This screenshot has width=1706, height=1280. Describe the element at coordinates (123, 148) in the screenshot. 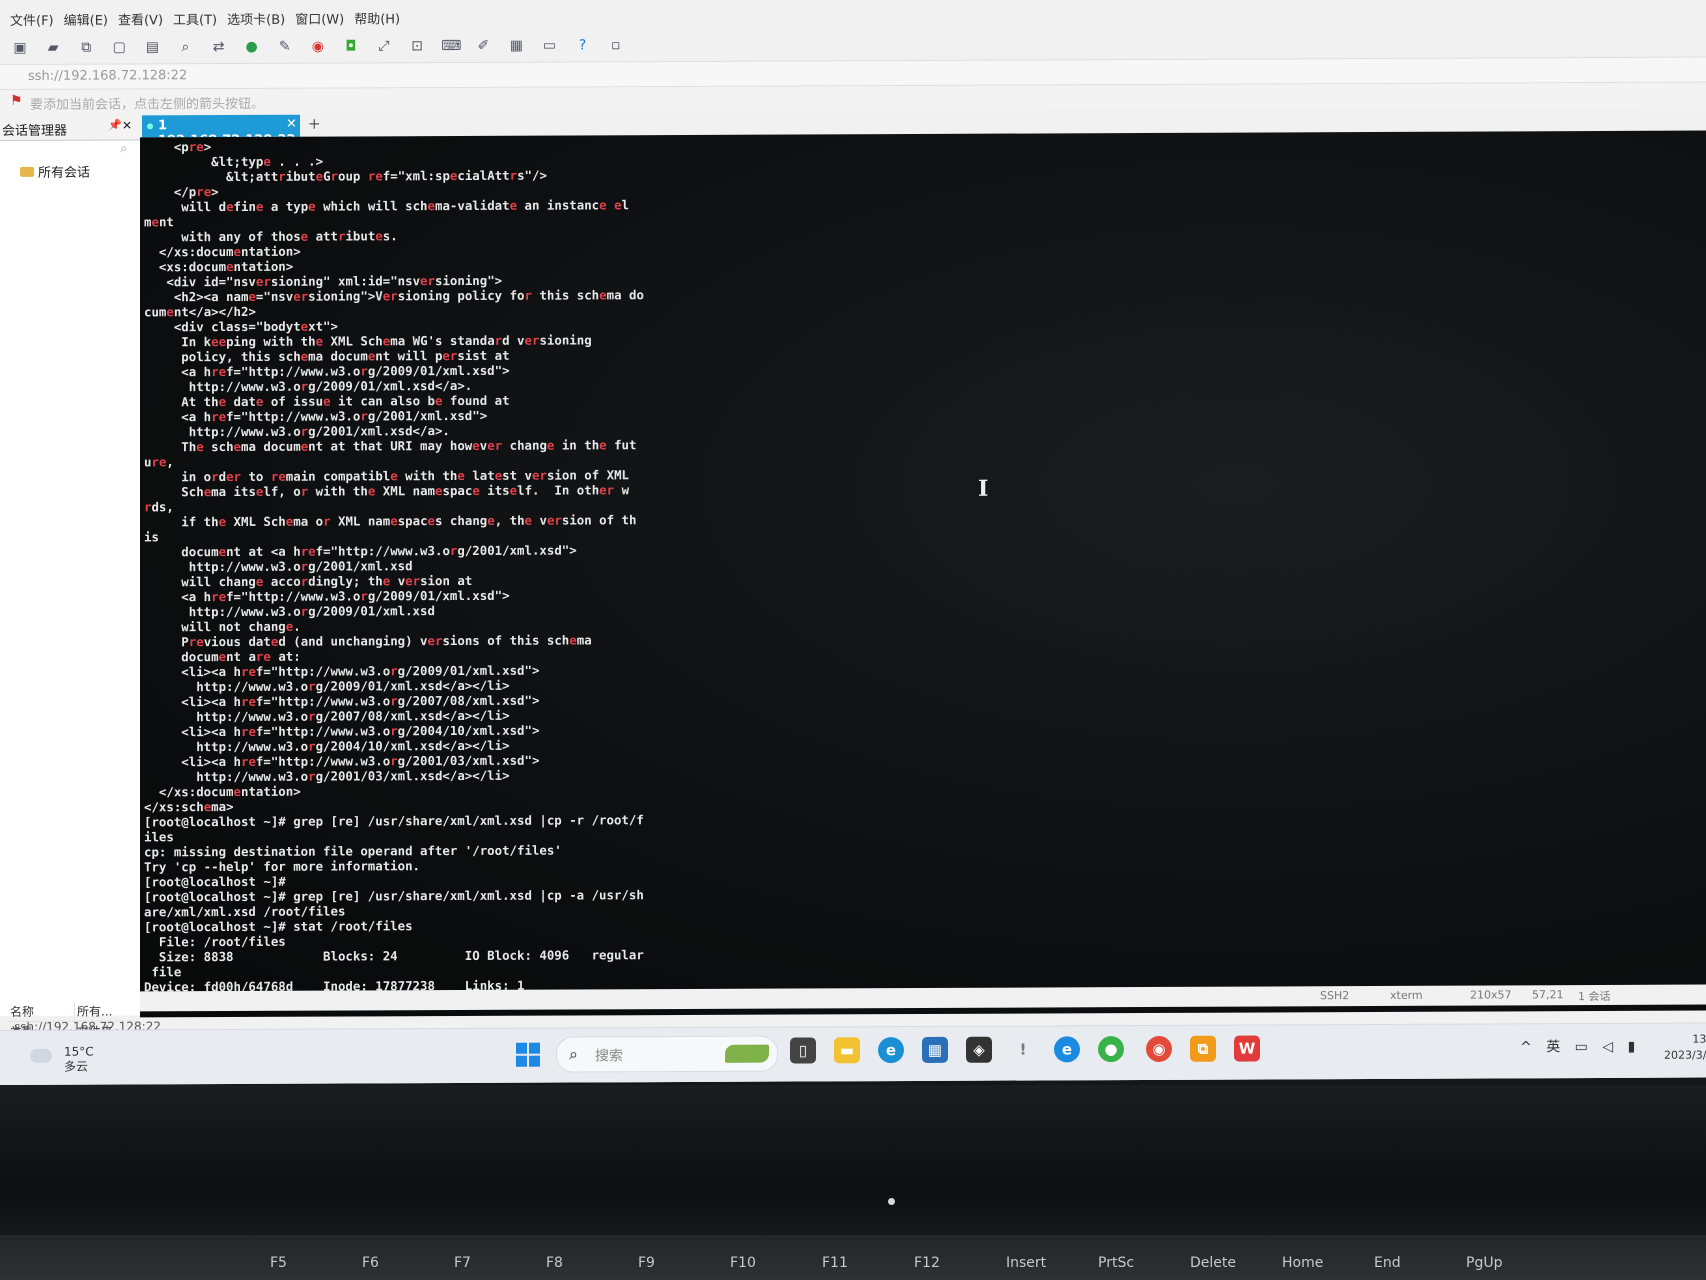

I see `search-icon: ⌕` at that location.